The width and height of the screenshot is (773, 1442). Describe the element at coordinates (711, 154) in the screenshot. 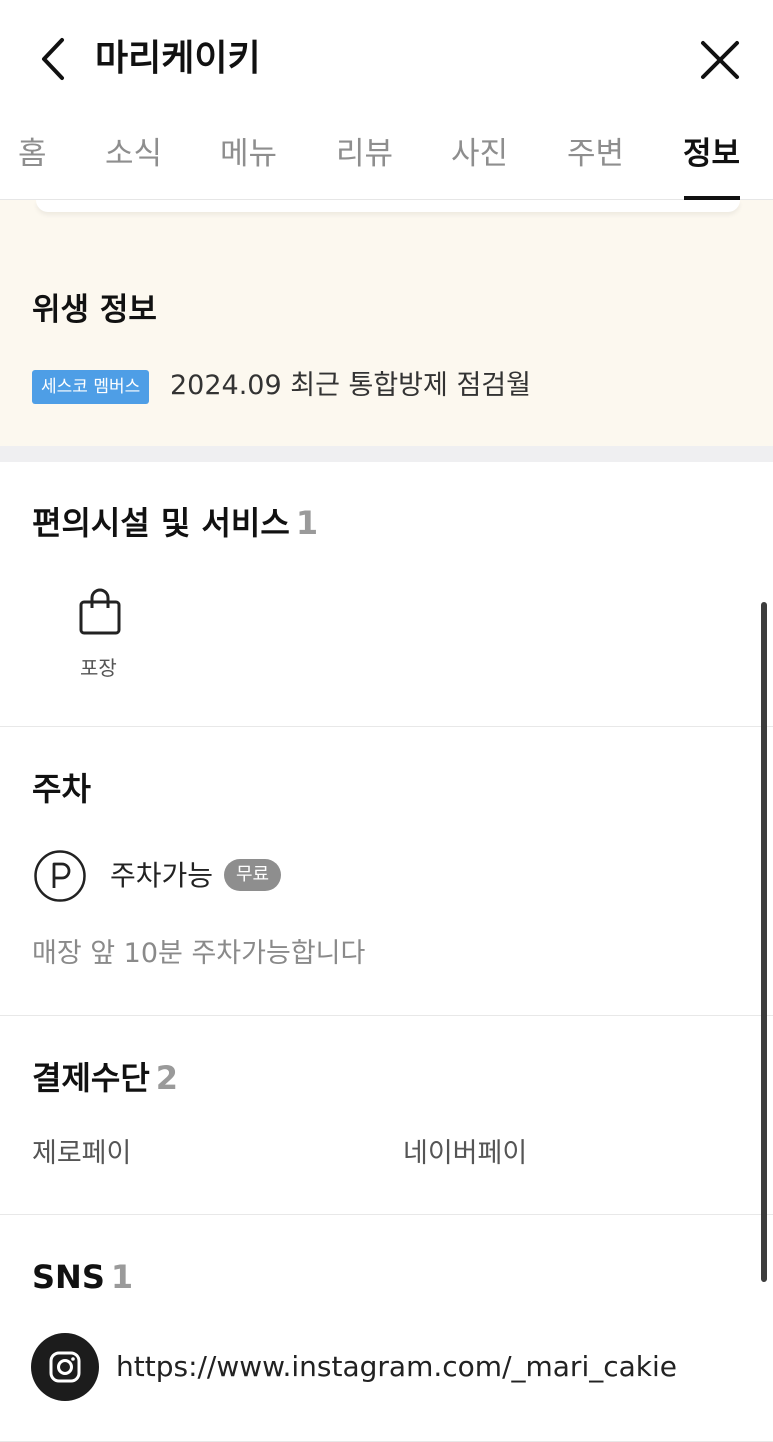

I see `tab-info: 정보` at that location.